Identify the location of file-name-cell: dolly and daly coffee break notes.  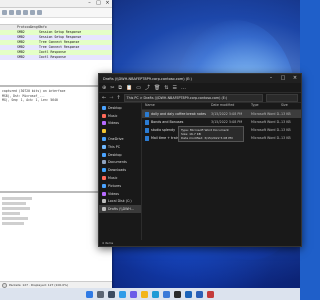
(178, 114).